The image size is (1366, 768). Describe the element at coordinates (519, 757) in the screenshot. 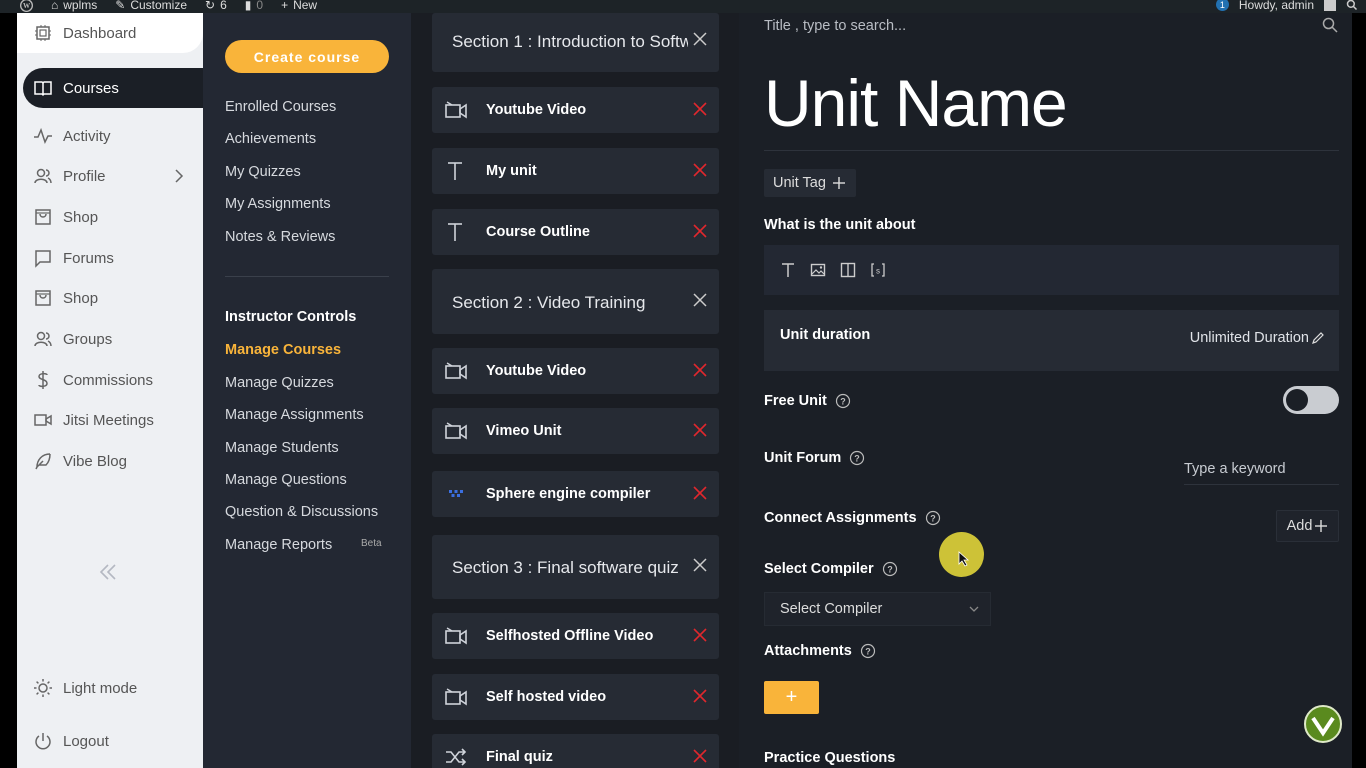

I see `unit-title: Final quiz` at that location.